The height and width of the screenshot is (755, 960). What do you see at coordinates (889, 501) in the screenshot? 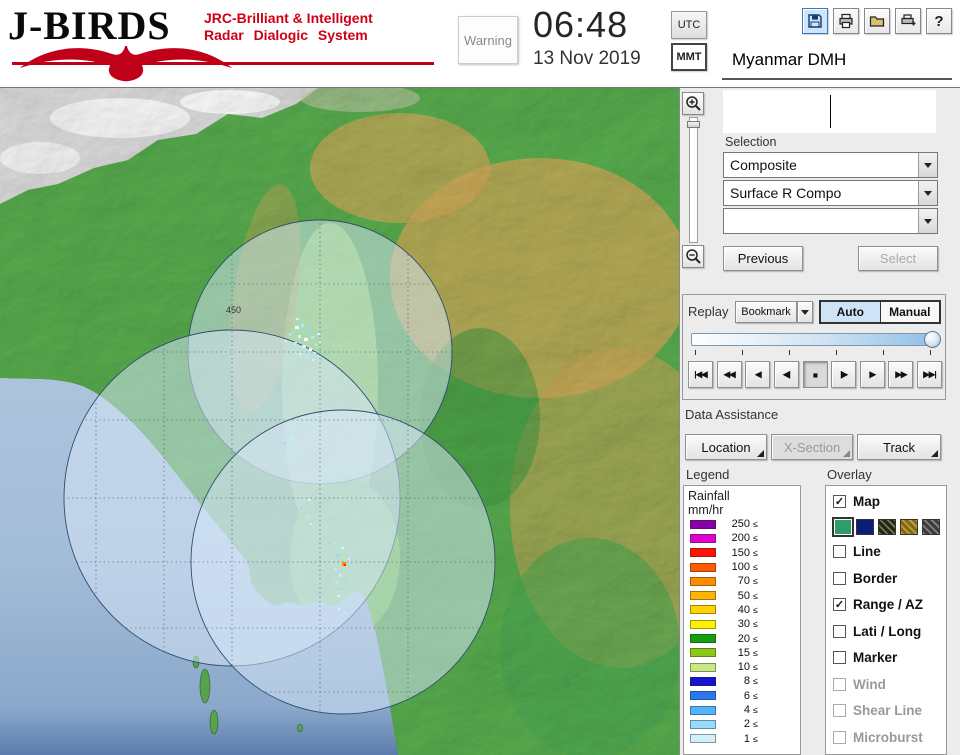
I see `overlay-item-map: ✓ Map` at bounding box center [889, 501].